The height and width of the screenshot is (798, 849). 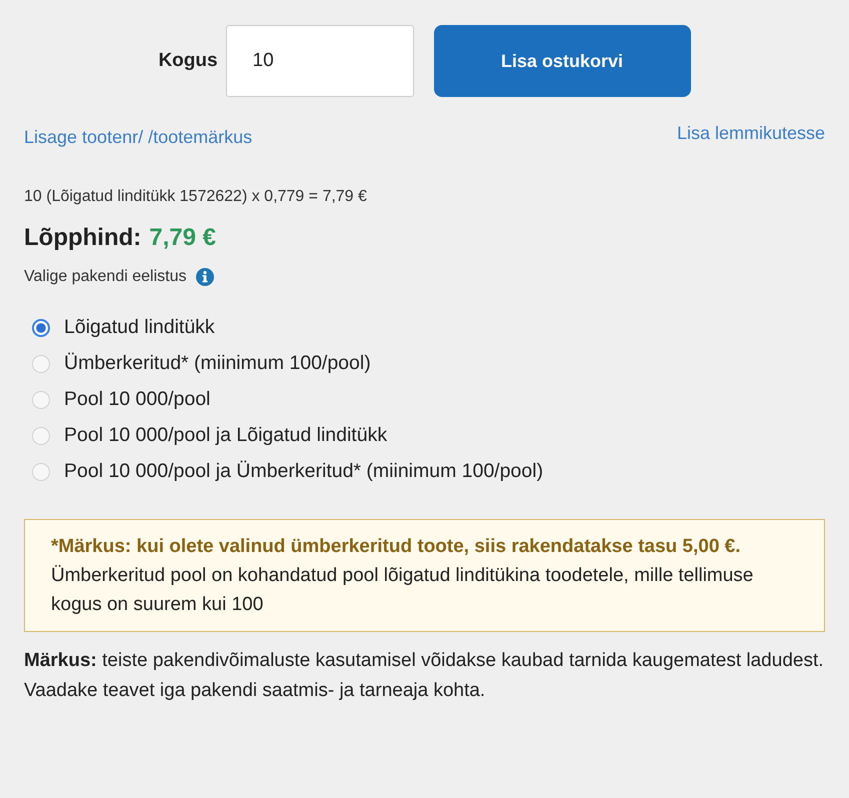 I want to click on packaging-option-label: Pool 10 000/pool ja Ümberkeritud* (miinimum 100/pool), so click(x=304, y=471).